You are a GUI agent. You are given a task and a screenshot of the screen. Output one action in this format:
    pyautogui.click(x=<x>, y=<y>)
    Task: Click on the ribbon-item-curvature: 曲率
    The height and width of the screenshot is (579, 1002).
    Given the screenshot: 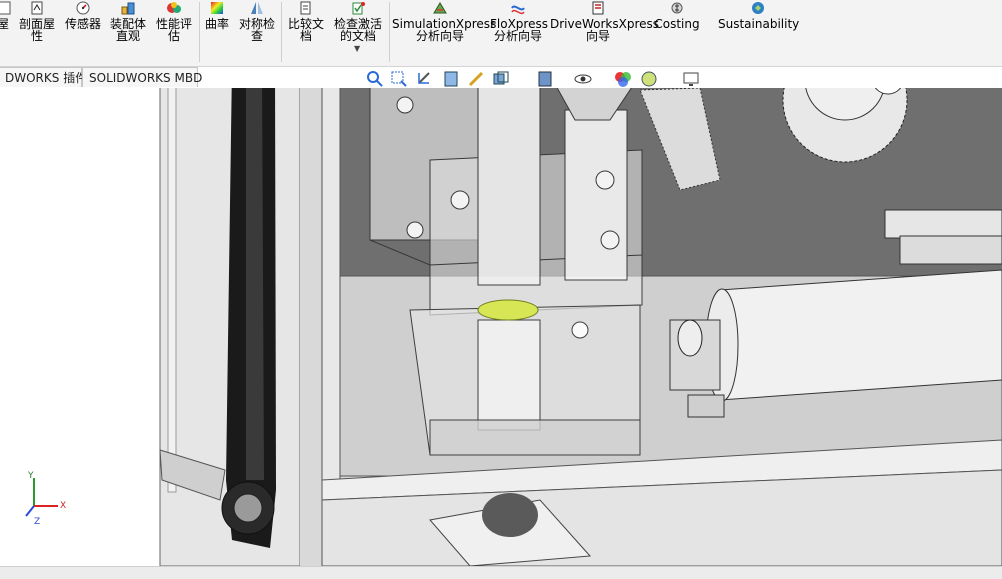 What is the action you would take?
    pyautogui.click(x=217, y=32)
    